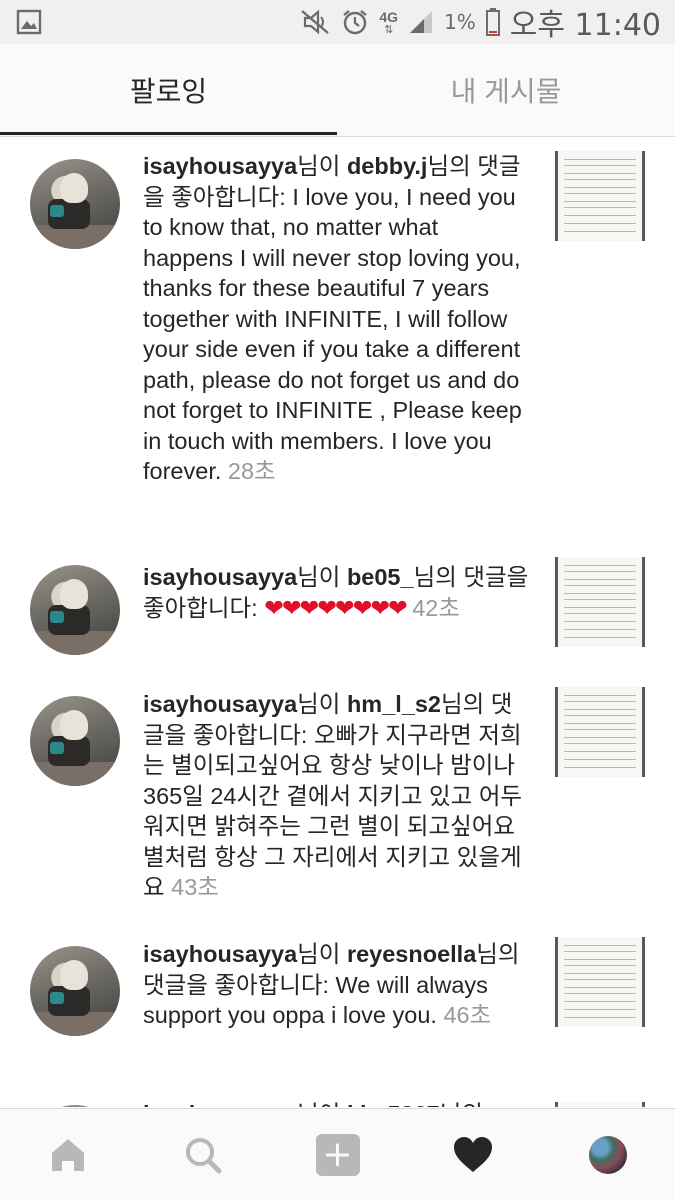  I want to click on plus-glyph: +, so click(337, 1154).